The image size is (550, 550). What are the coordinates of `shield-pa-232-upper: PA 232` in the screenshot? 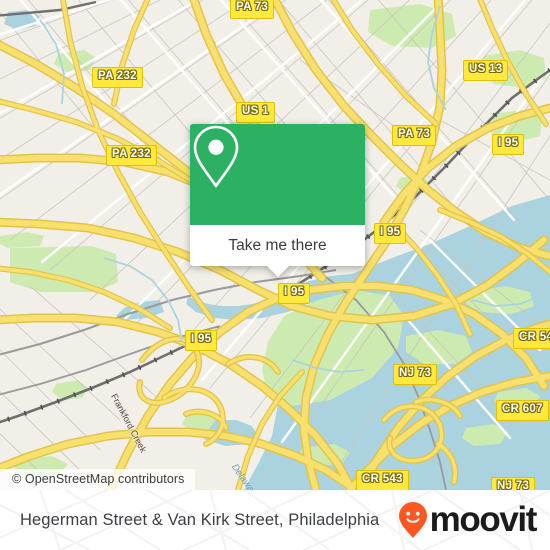 It's located at (117, 77).